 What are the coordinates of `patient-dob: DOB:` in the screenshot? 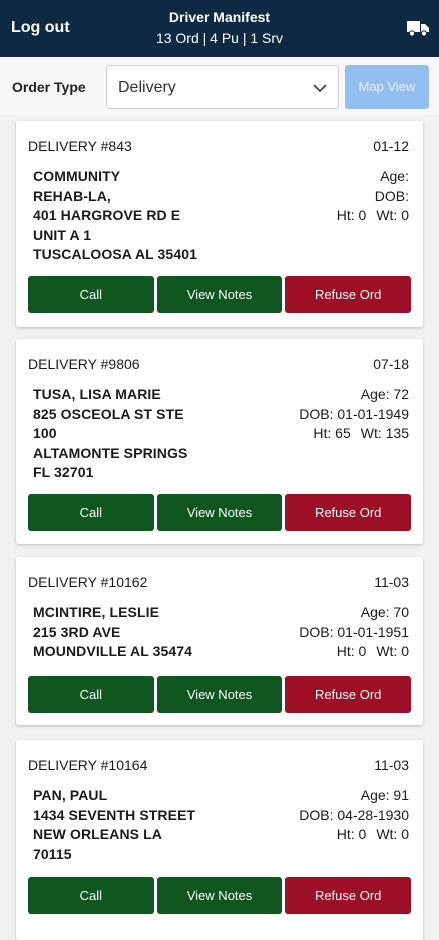 It's located at (391, 195).